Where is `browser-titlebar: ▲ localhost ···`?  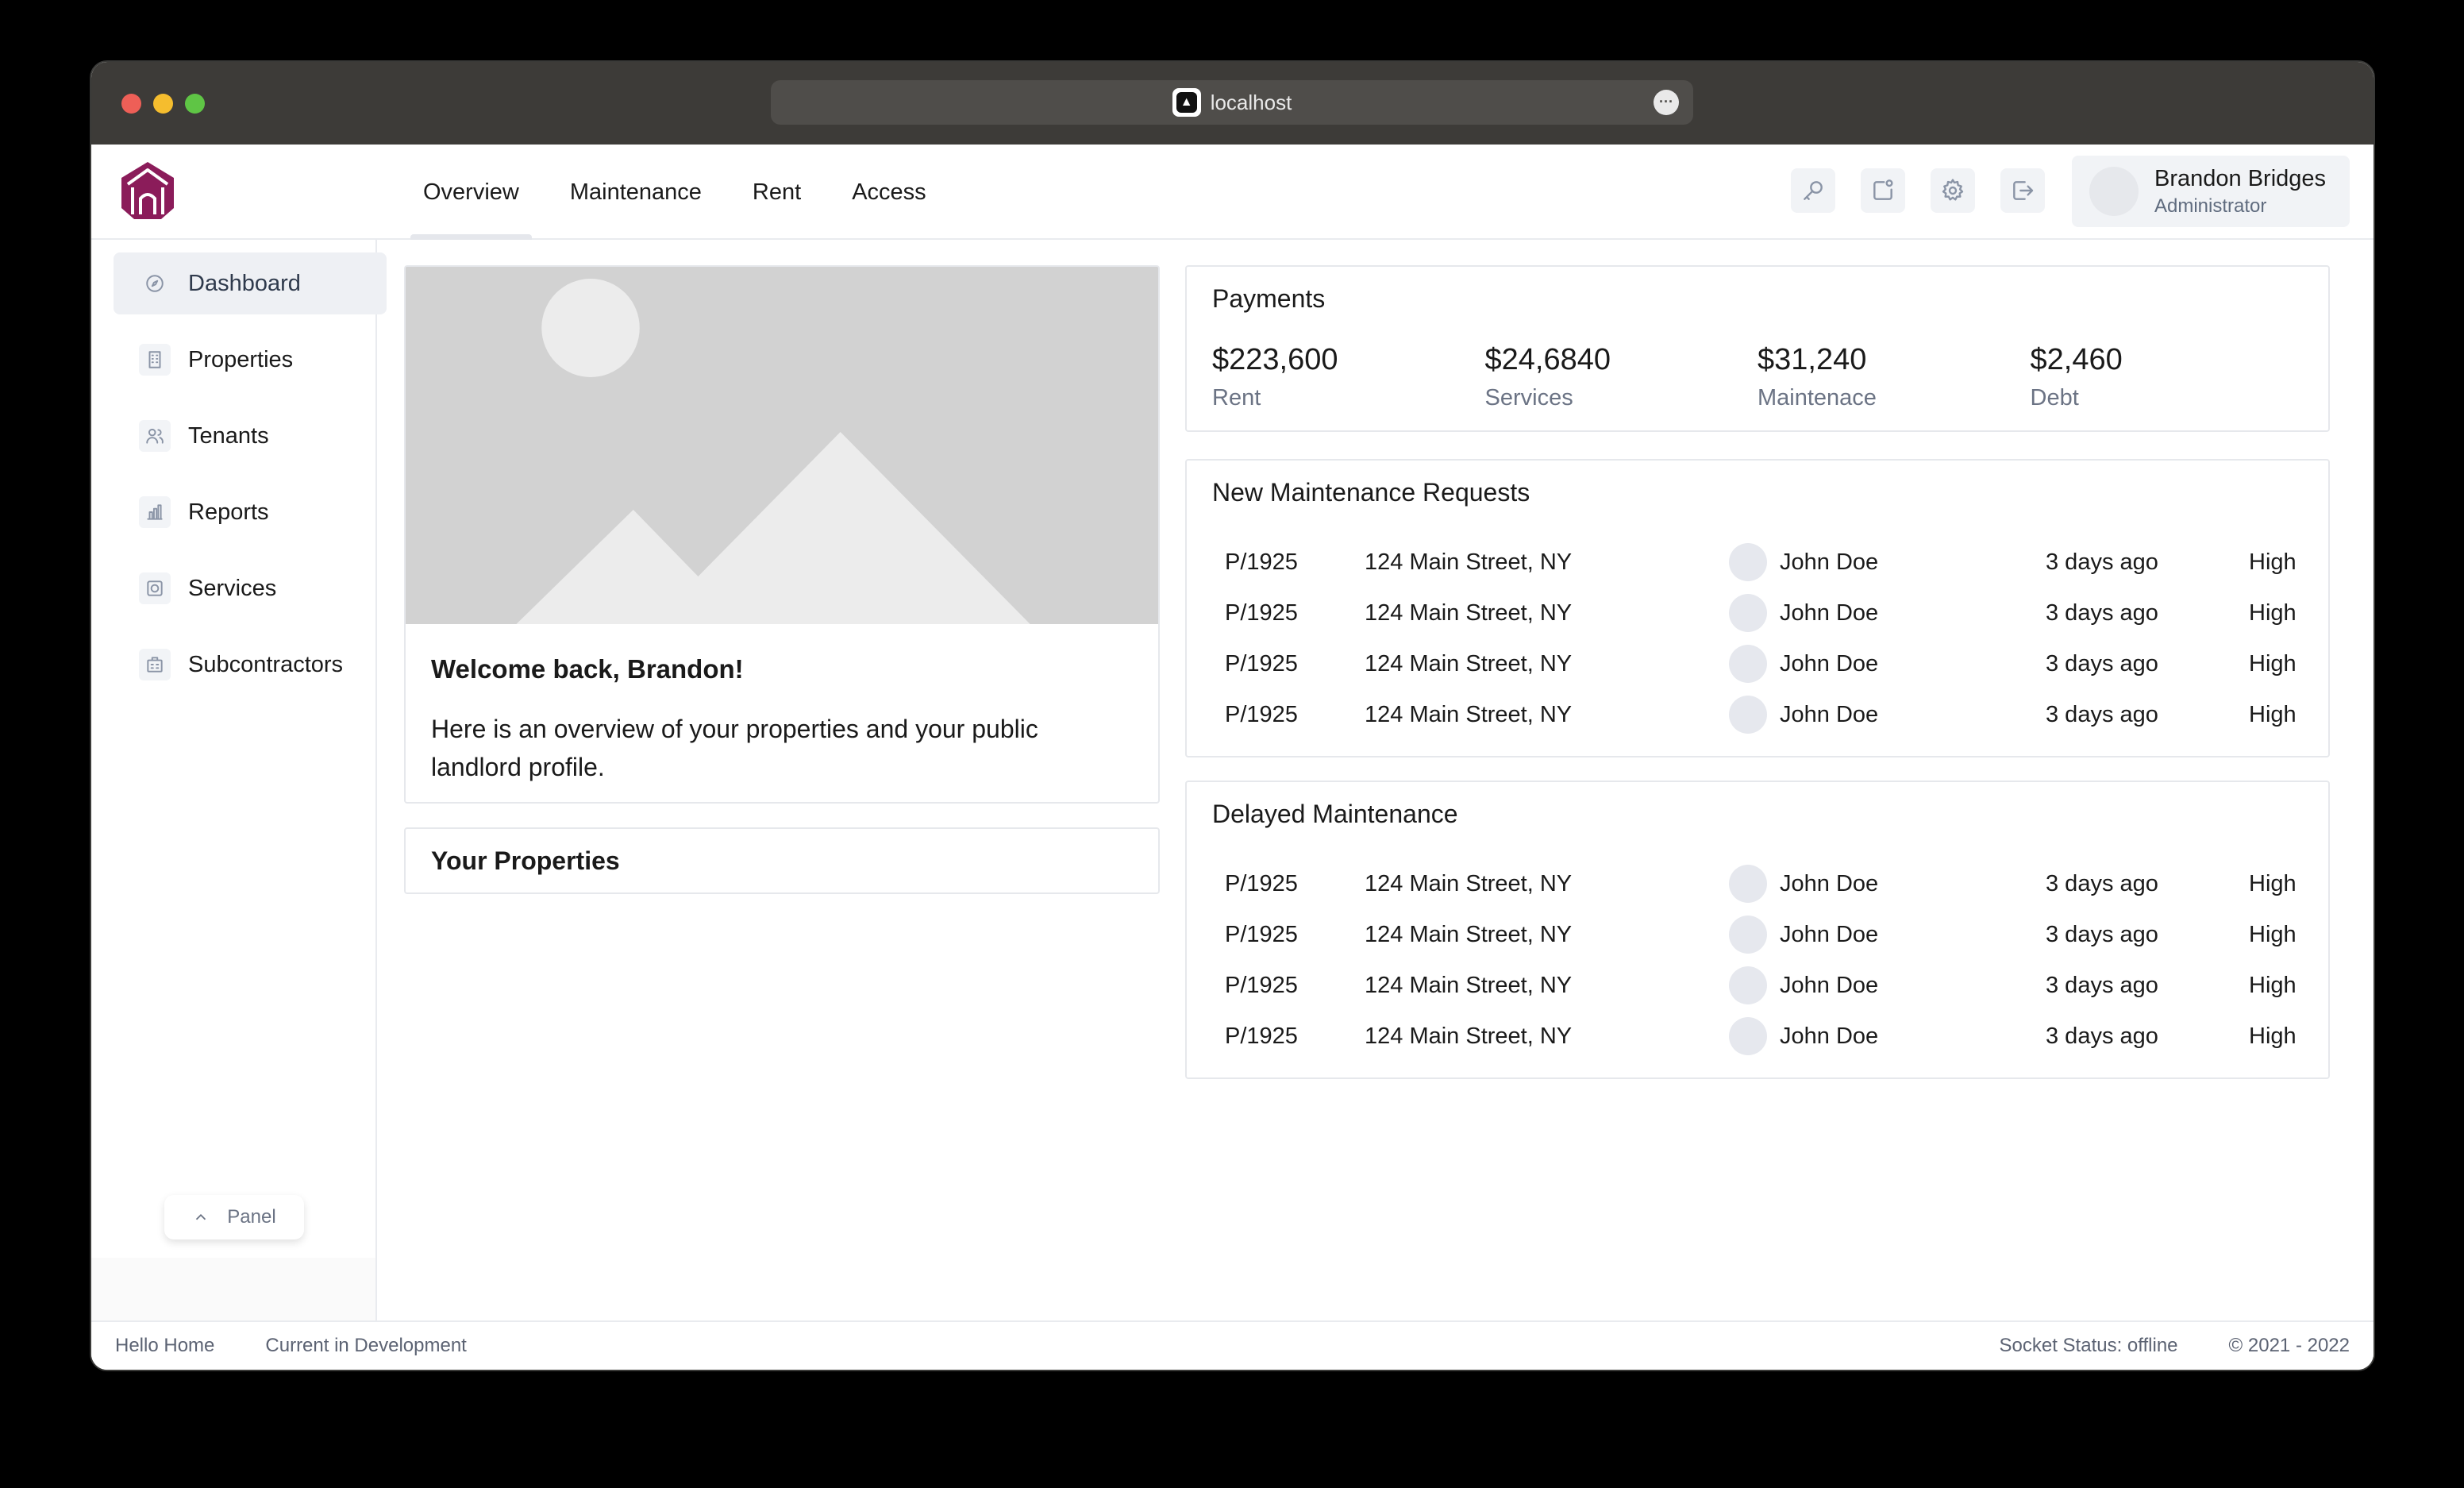
browser-titlebar: ▲ localhost ··· is located at coordinates (1232, 104).